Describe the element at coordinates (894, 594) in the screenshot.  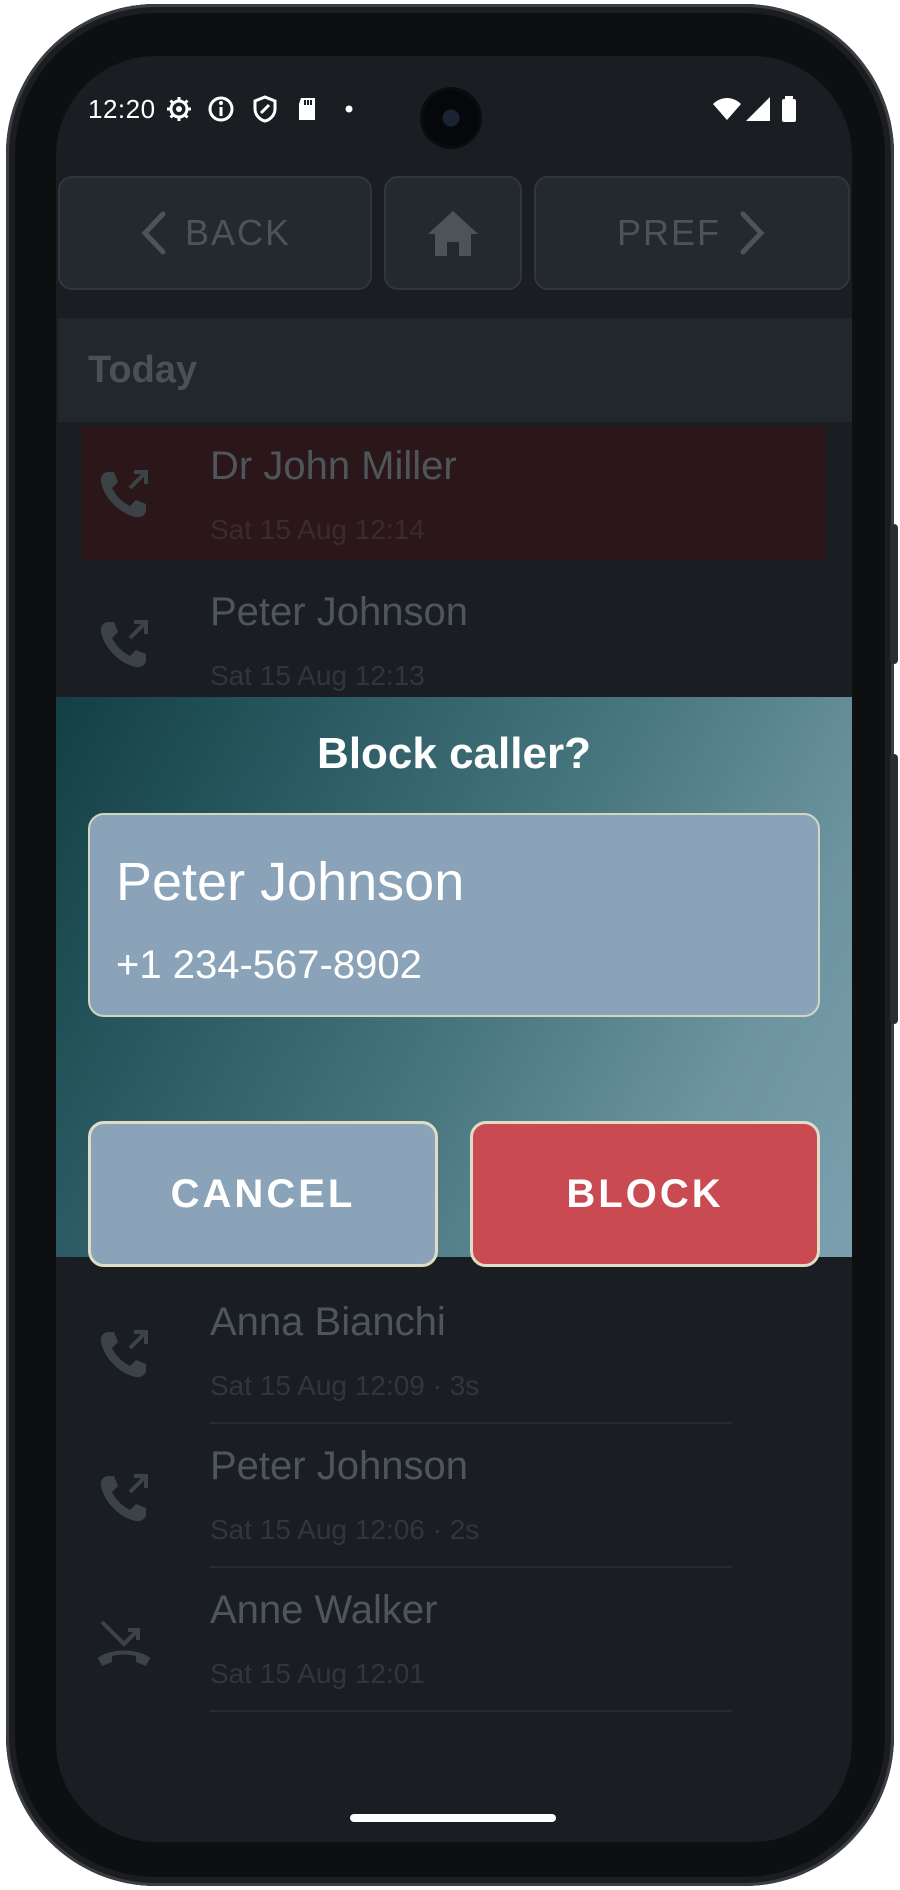
I see `side-button-upper` at that location.